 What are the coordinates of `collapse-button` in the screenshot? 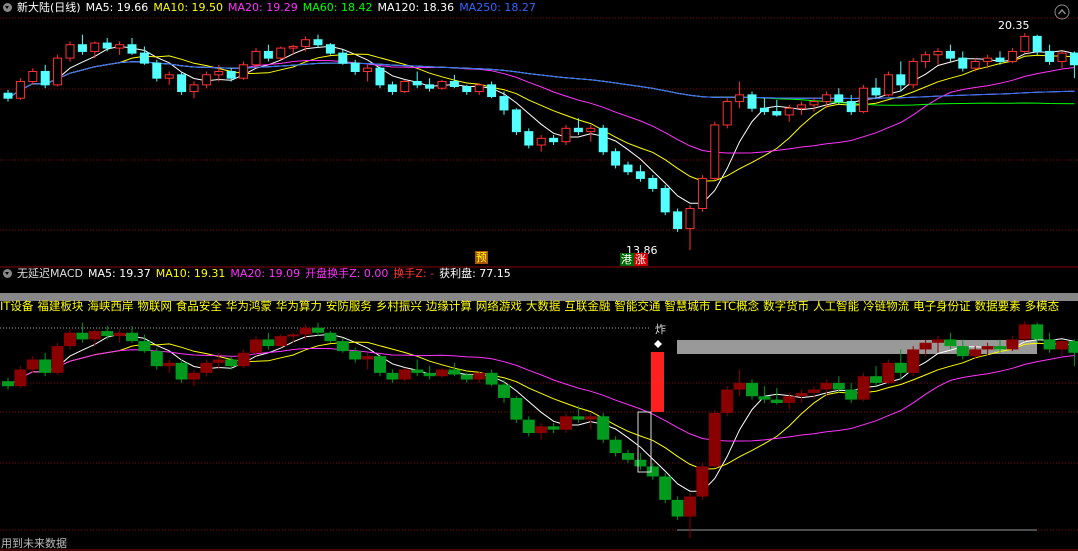 It's located at (1062, 12).